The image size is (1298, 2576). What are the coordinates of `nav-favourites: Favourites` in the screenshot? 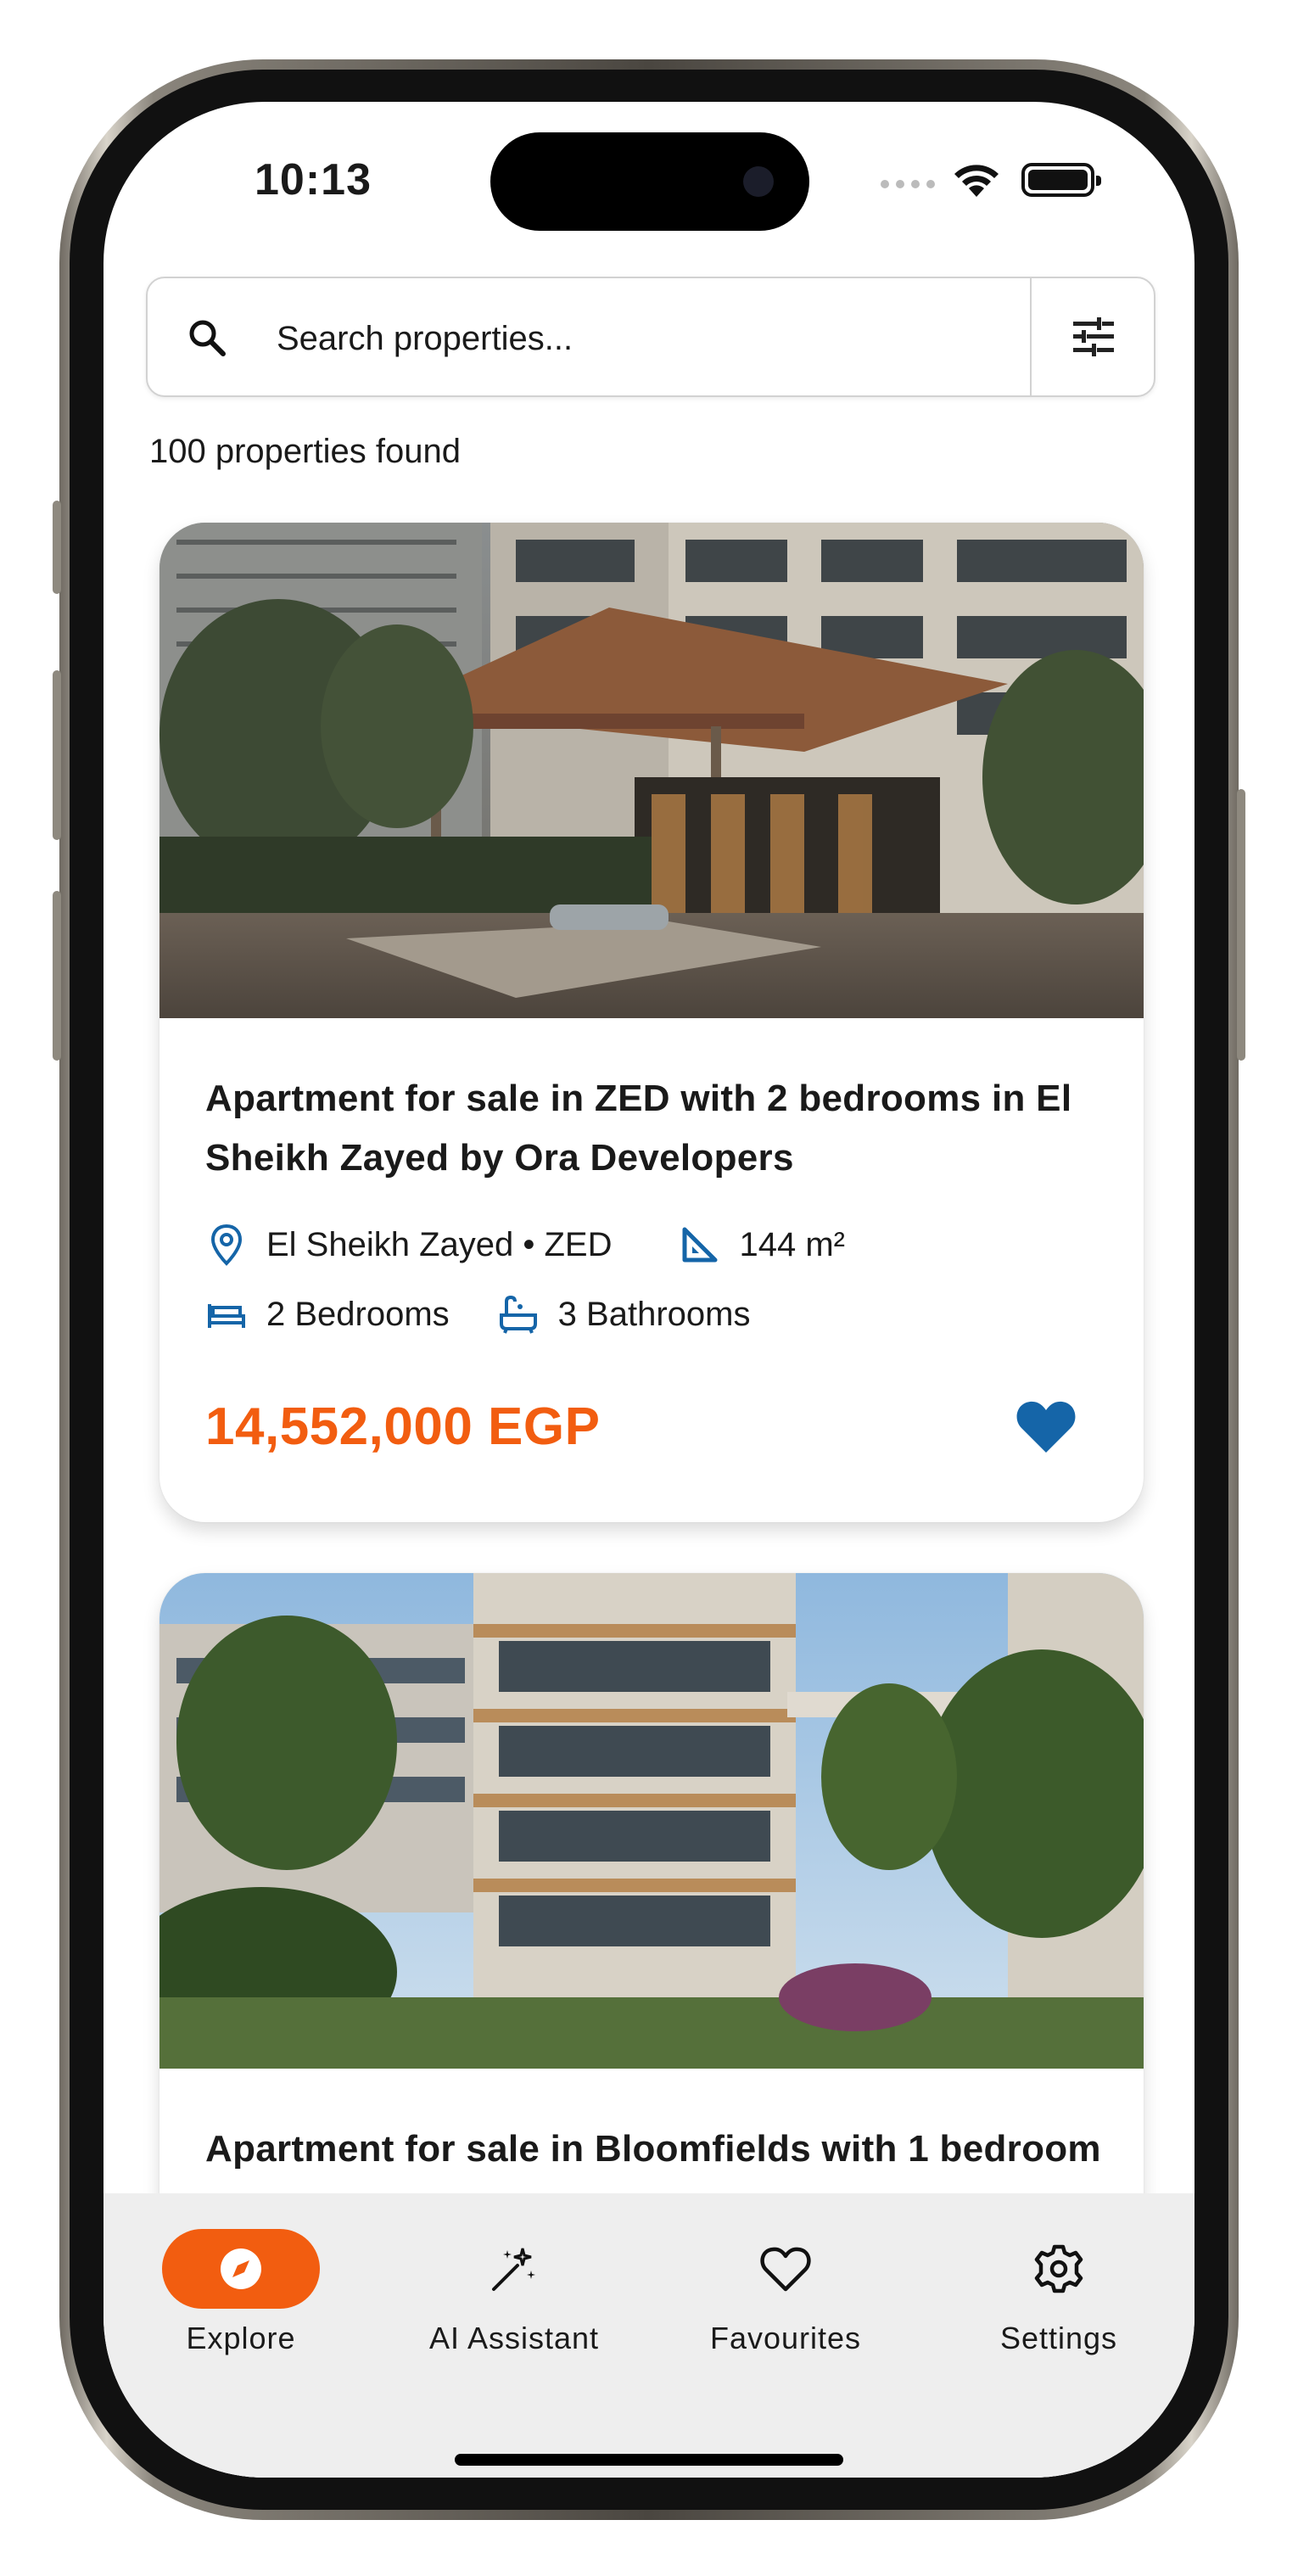 It's located at (785, 2278).